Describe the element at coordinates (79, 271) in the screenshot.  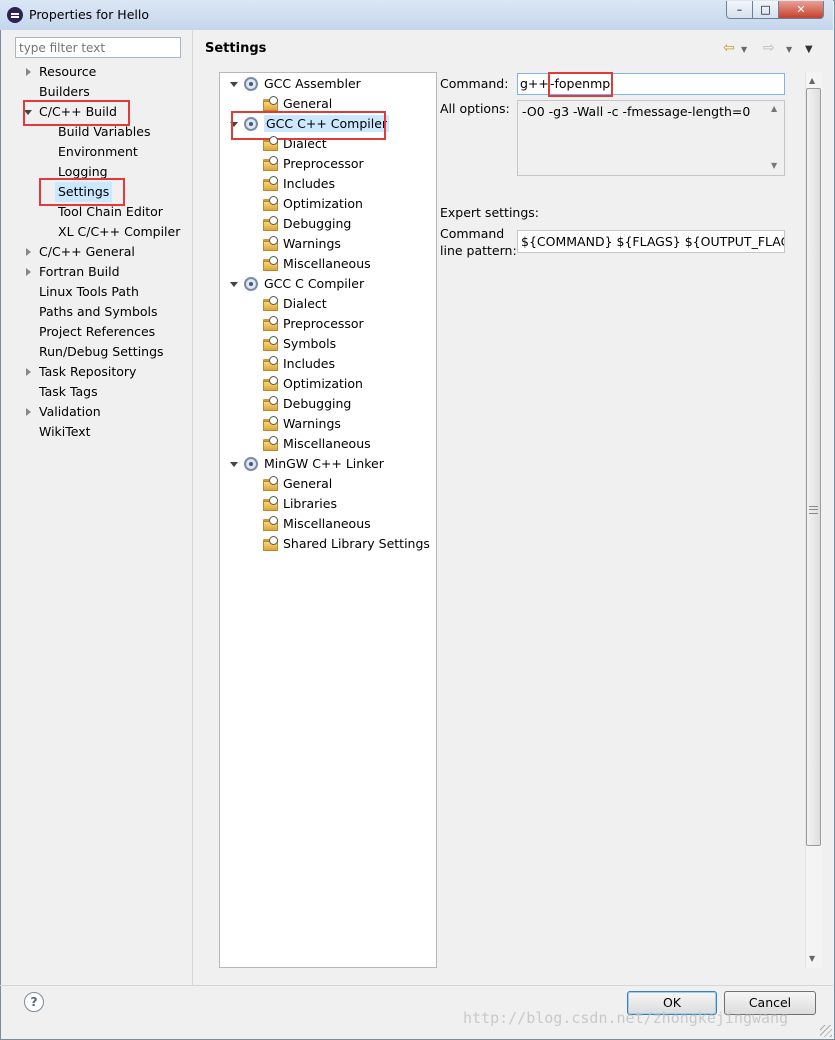
I see `nav-item-label: Fortran Build` at that location.